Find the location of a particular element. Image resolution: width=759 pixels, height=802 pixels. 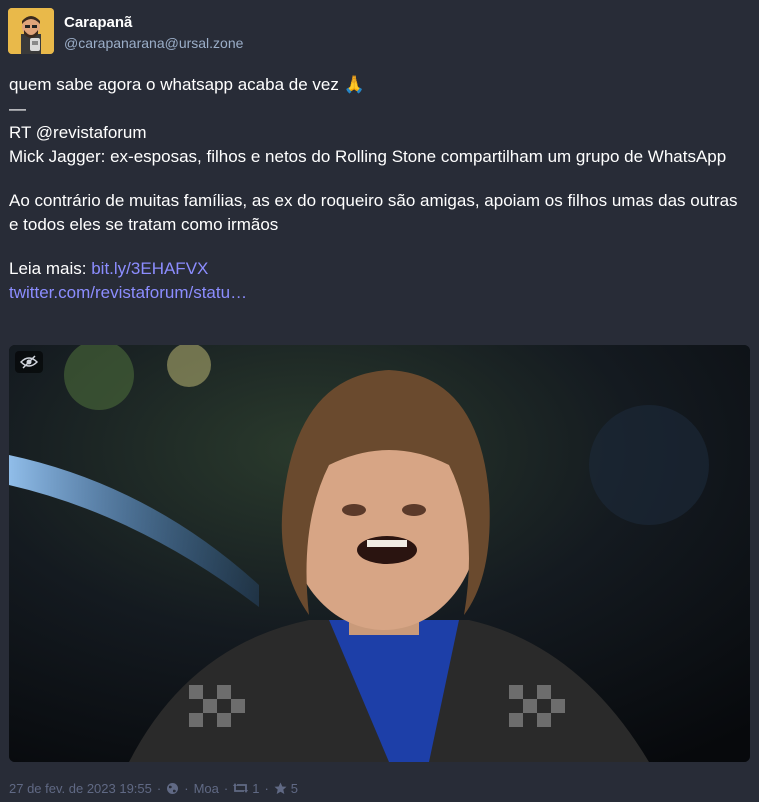

star-icon is located at coordinates (280, 788).